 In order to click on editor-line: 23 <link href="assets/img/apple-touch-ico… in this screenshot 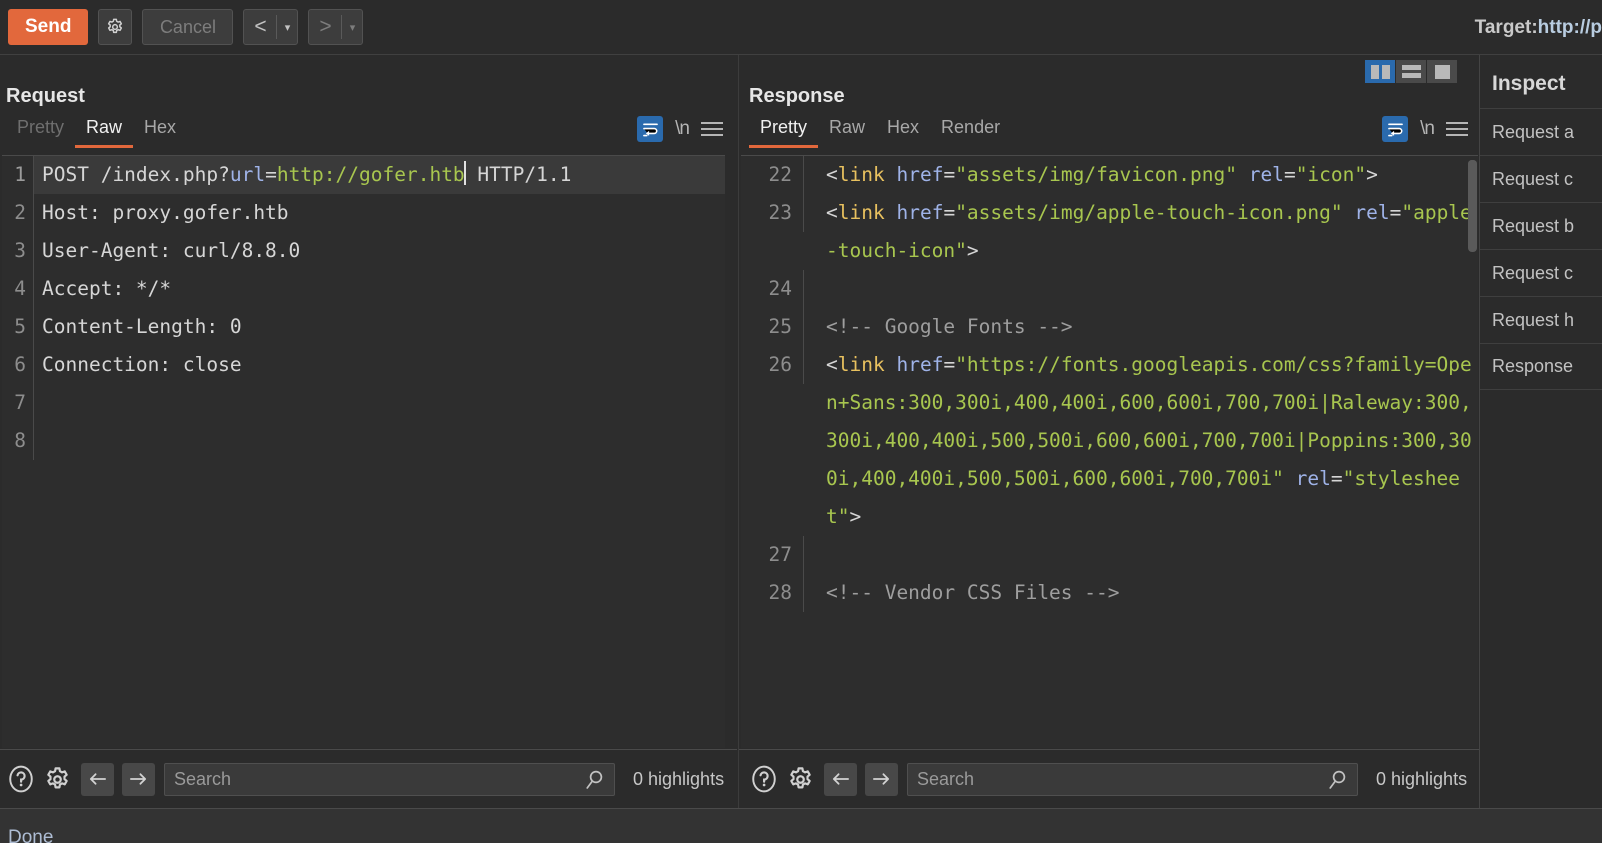, I will do `click(1109, 232)`.